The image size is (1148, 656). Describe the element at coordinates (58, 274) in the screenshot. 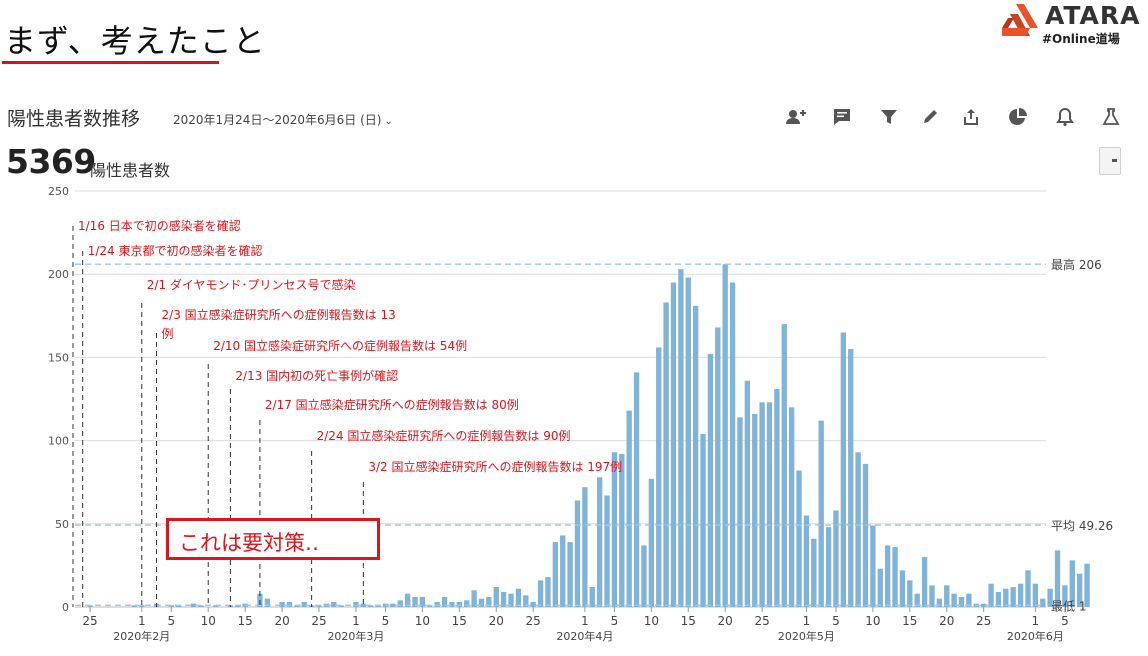

I see `y-tick-label: 200` at that location.